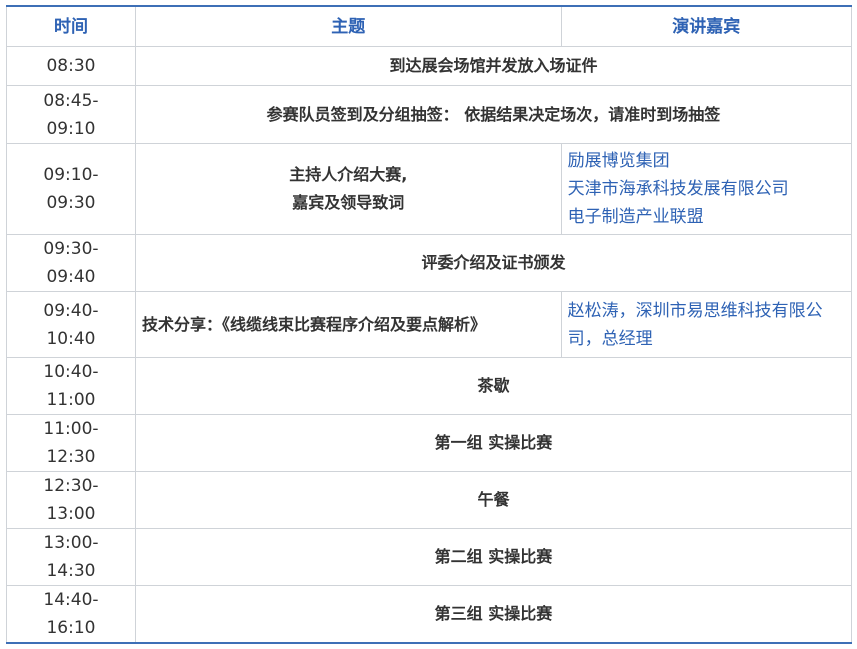  Describe the element at coordinates (71, 310) in the screenshot. I see `time-start: 09:40-` at that location.